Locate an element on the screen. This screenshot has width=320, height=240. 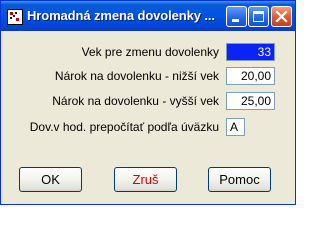
maximize-icon is located at coordinates (258, 16).